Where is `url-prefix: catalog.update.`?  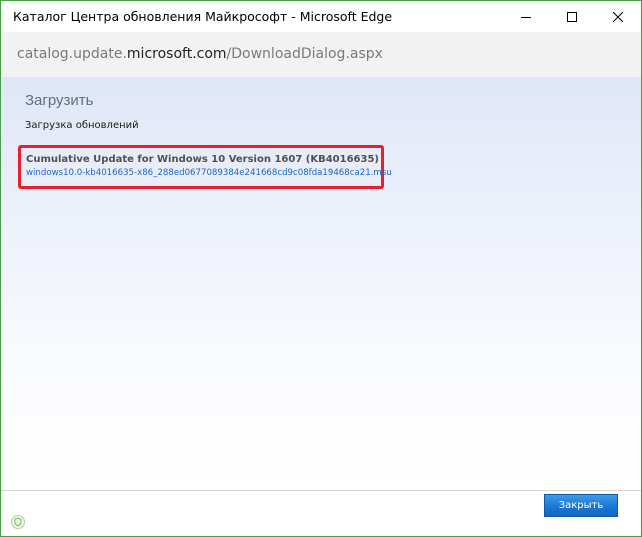
url-prefix: catalog.update. is located at coordinates (72, 54).